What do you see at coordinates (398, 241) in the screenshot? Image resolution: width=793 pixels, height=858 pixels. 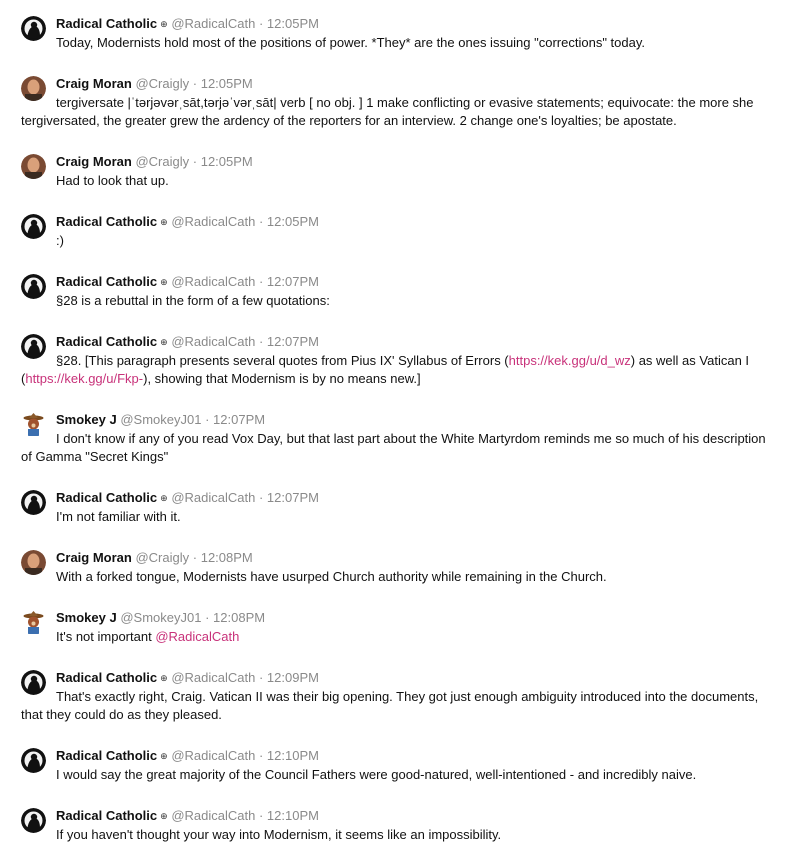 I see `post-body: :)` at bounding box center [398, 241].